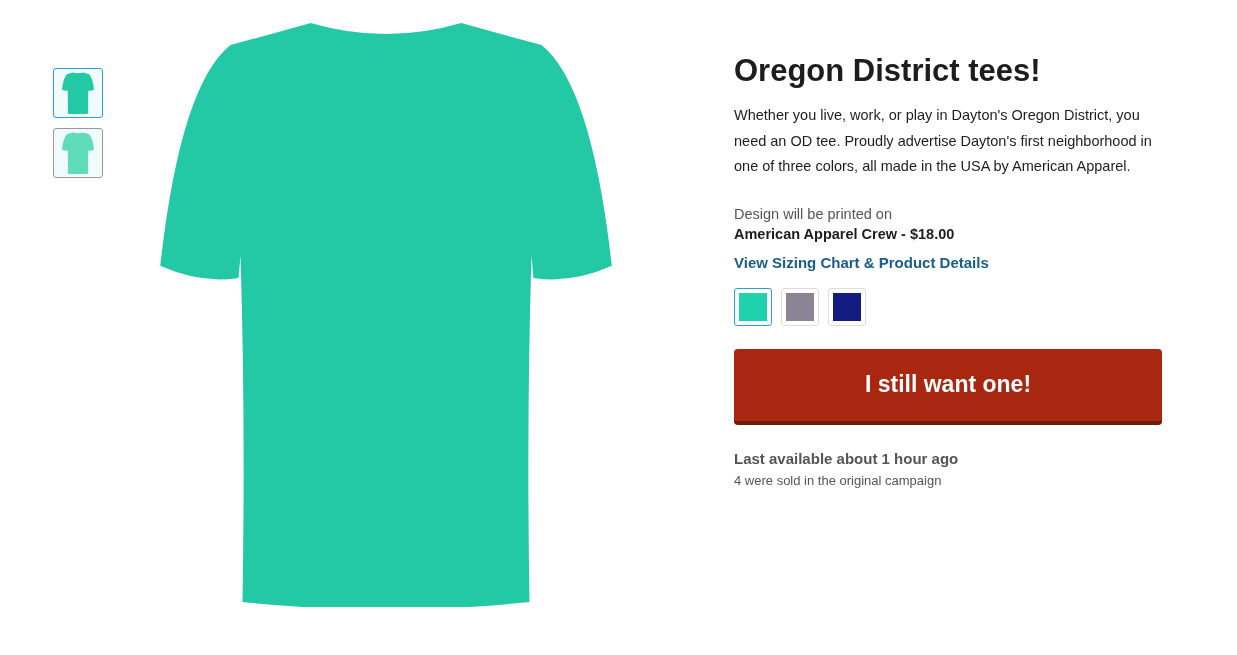 This screenshot has width=1237, height=655. Describe the element at coordinates (887, 71) in the screenshot. I see `product-title: Oregon District tees!` at that location.